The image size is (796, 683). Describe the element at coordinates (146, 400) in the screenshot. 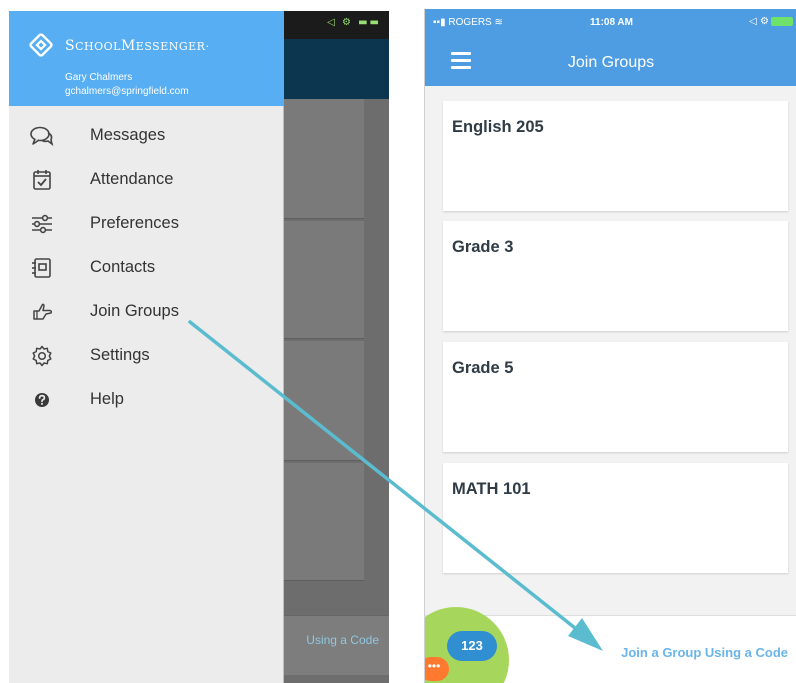

I see `menu-item-help: Help` at that location.